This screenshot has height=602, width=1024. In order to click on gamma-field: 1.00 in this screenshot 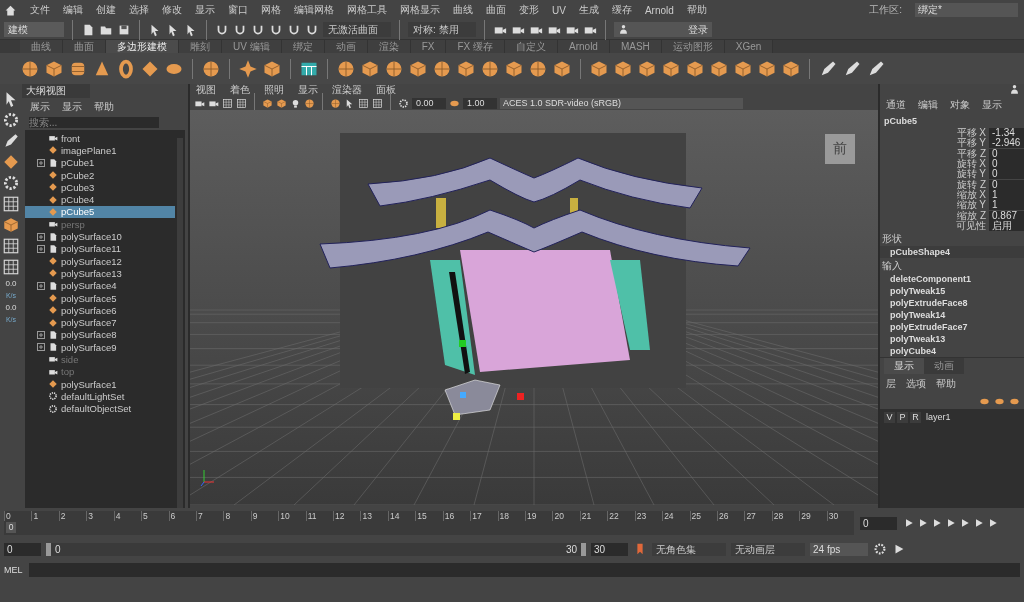, I will do `click(480, 103)`.